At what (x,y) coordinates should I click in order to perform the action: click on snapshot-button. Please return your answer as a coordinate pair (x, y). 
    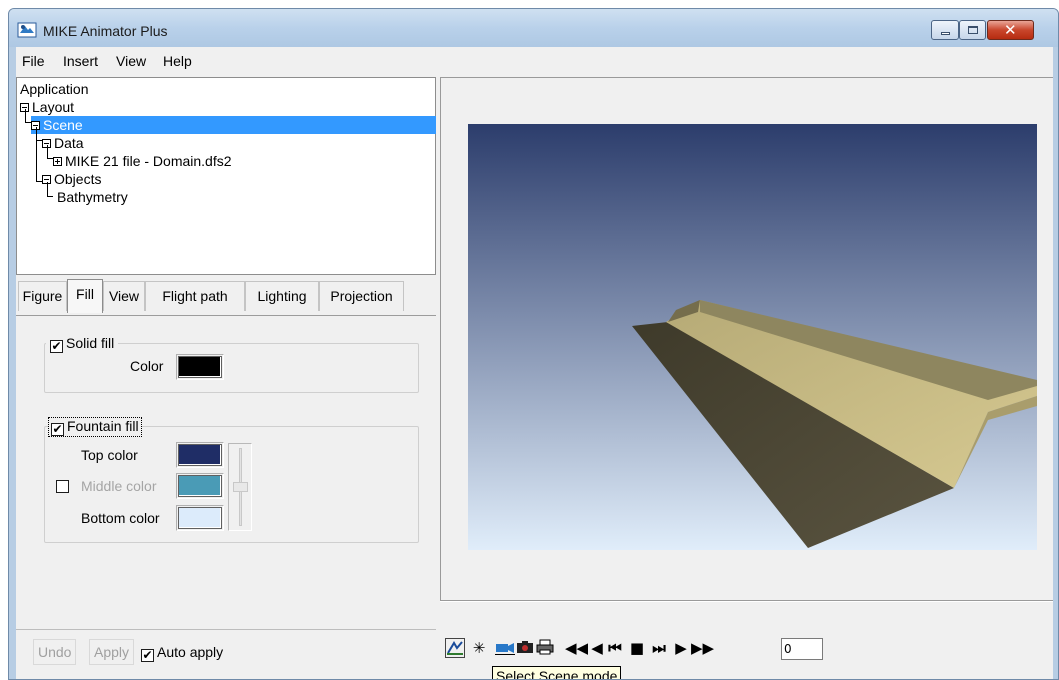
    Looking at the image, I should click on (525, 648).